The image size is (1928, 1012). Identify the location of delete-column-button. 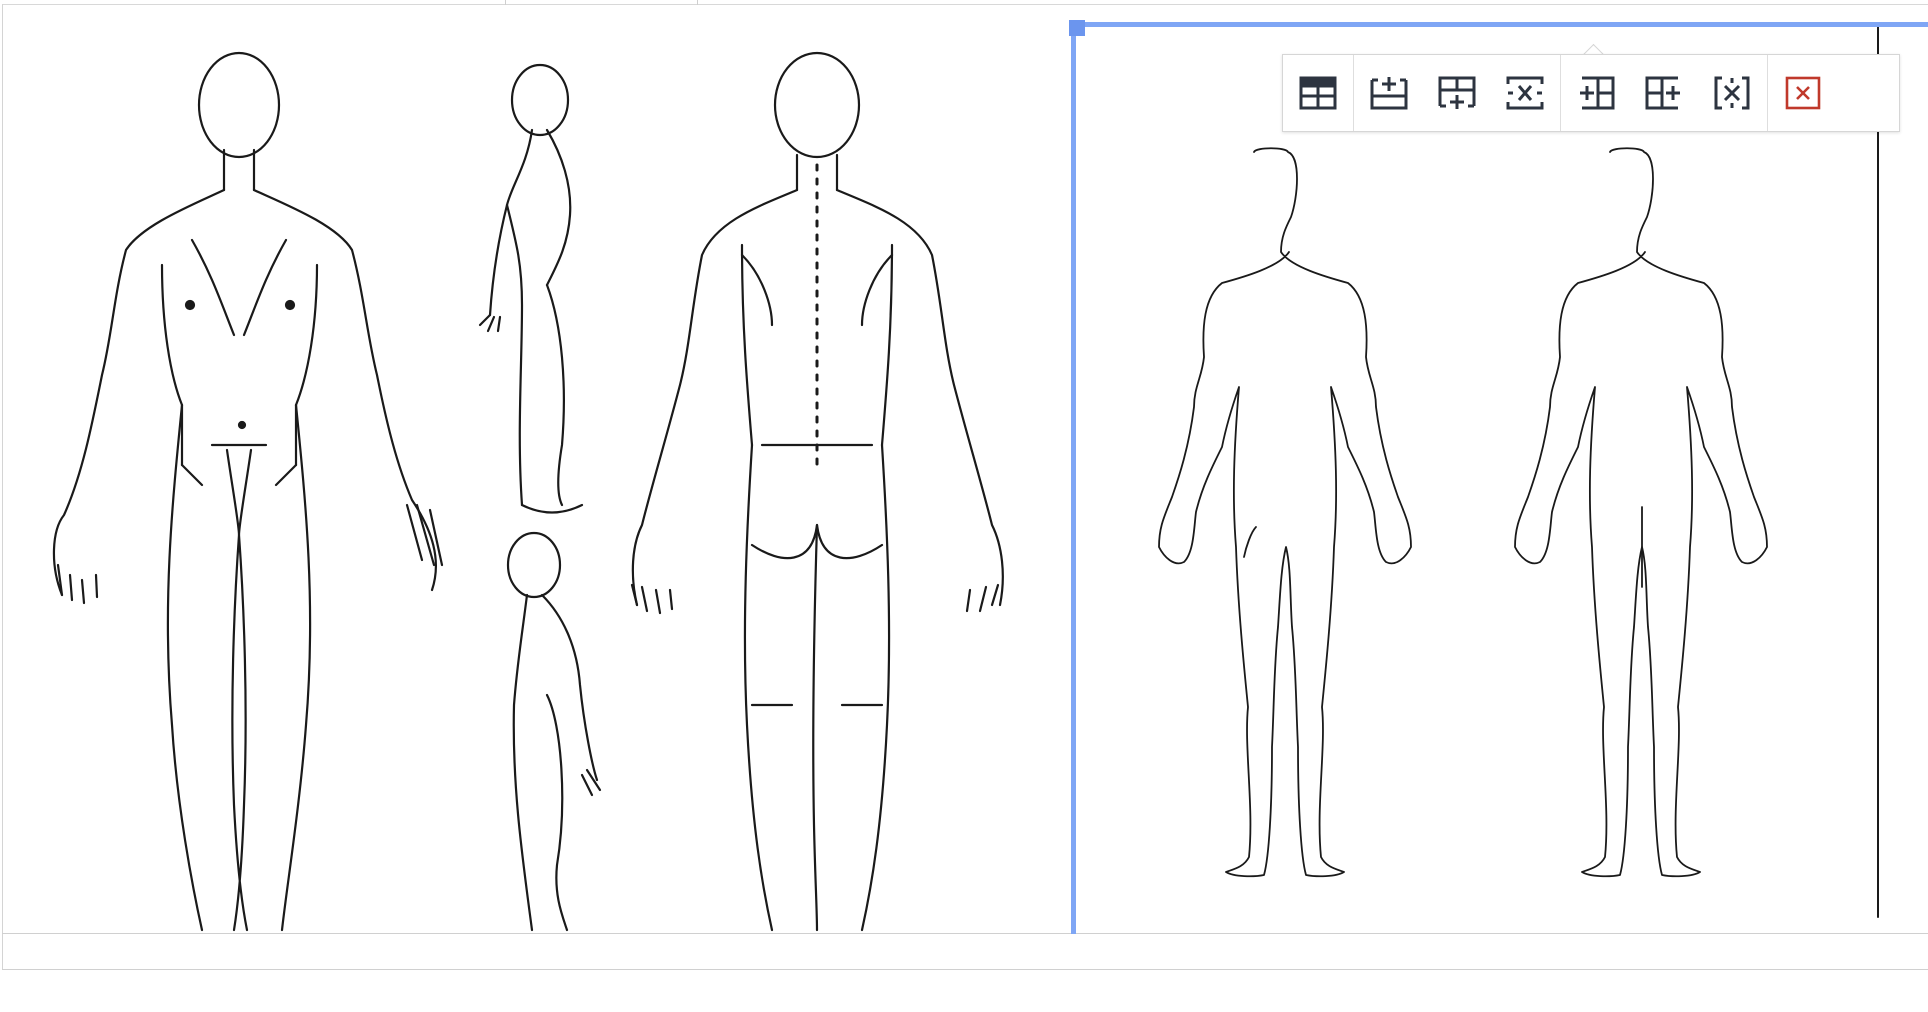
(1732, 93).